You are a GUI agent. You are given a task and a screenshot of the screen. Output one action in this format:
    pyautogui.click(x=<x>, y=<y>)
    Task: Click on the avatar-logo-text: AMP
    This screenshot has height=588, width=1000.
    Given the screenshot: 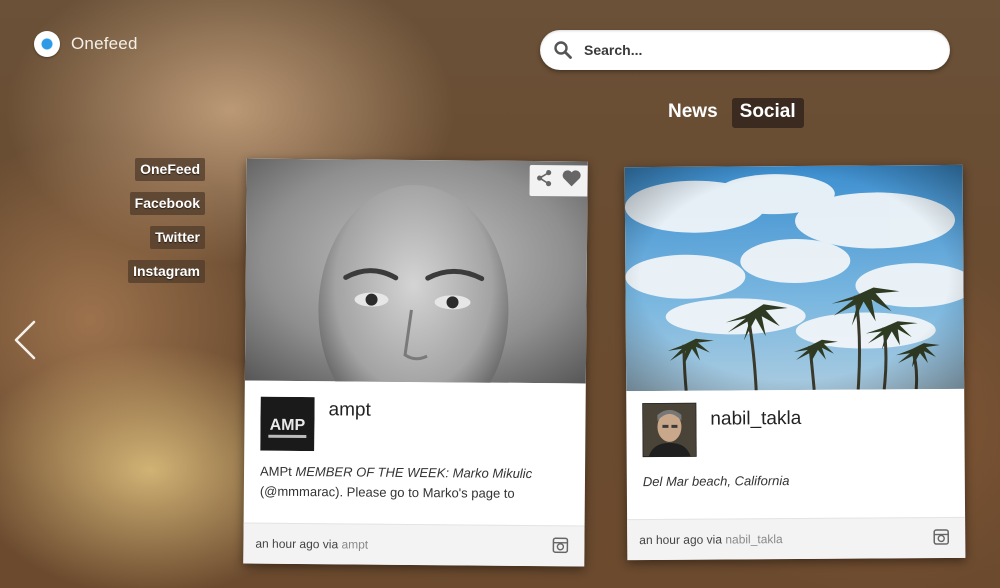 What is the action you would take?
    pyautogui.click(x=288, y=425)
    